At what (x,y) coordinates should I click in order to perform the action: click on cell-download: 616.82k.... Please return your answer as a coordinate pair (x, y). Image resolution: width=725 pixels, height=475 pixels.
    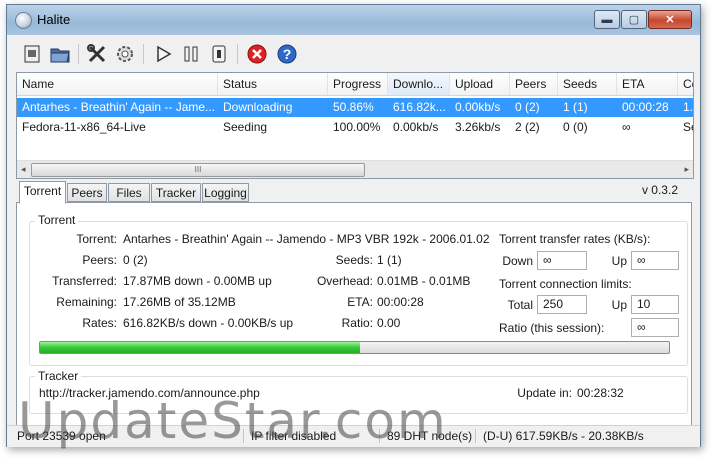
    Looking at the image, I should click on (419, 107).